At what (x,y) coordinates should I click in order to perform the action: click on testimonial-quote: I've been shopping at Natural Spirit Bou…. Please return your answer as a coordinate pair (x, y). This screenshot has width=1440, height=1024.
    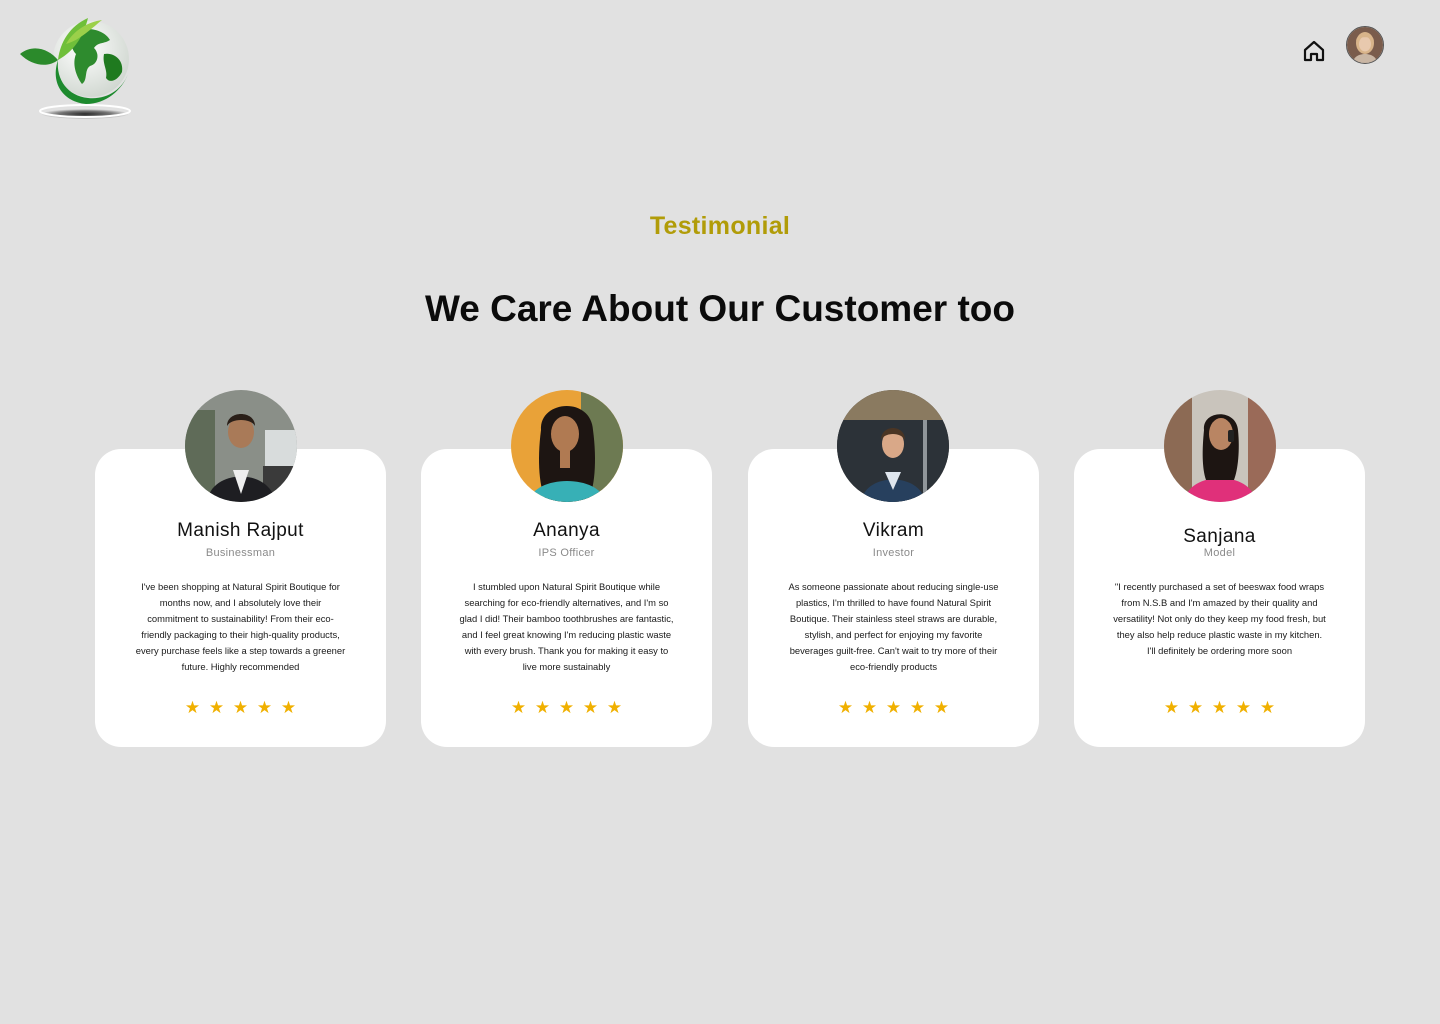
    Looking at the image, I should click on (240, 626).